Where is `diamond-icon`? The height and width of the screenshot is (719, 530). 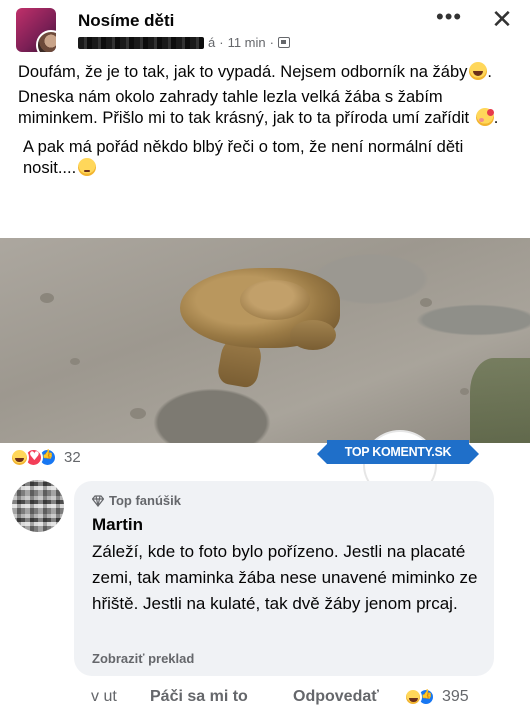
diamond-icon is located at coordinates (98, 500).